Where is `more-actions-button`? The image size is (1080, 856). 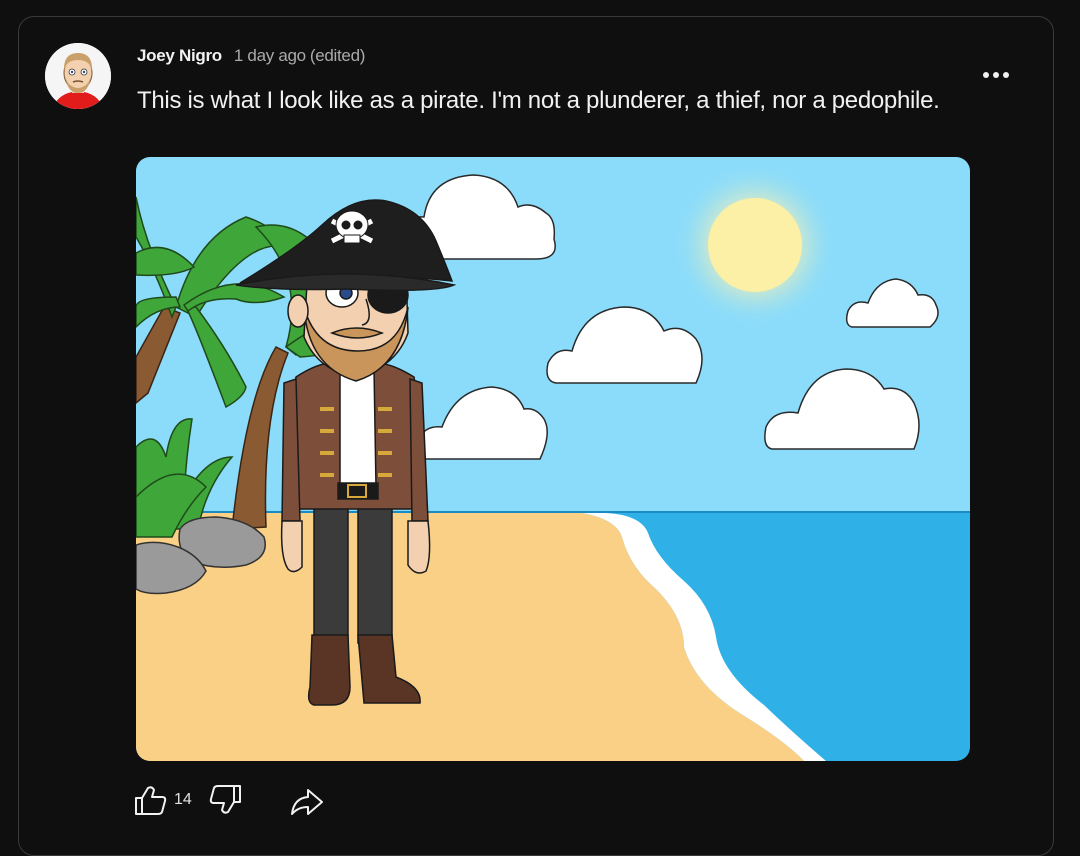
more-actions-button is located at coordinates (996, 75).